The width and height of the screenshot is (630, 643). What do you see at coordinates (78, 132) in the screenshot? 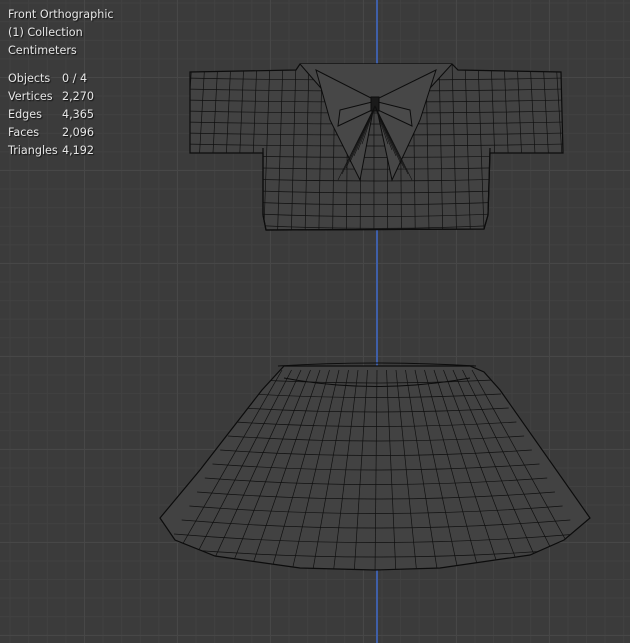
I see `stat-value: 2,096` at bounding box center [78, 132].